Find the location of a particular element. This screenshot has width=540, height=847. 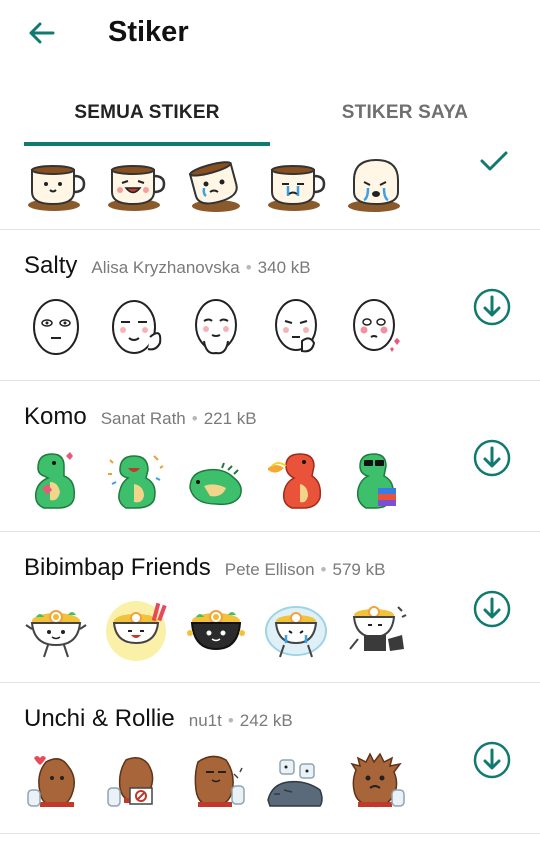

pack-name: Komo is located at coordinates (55, 416).